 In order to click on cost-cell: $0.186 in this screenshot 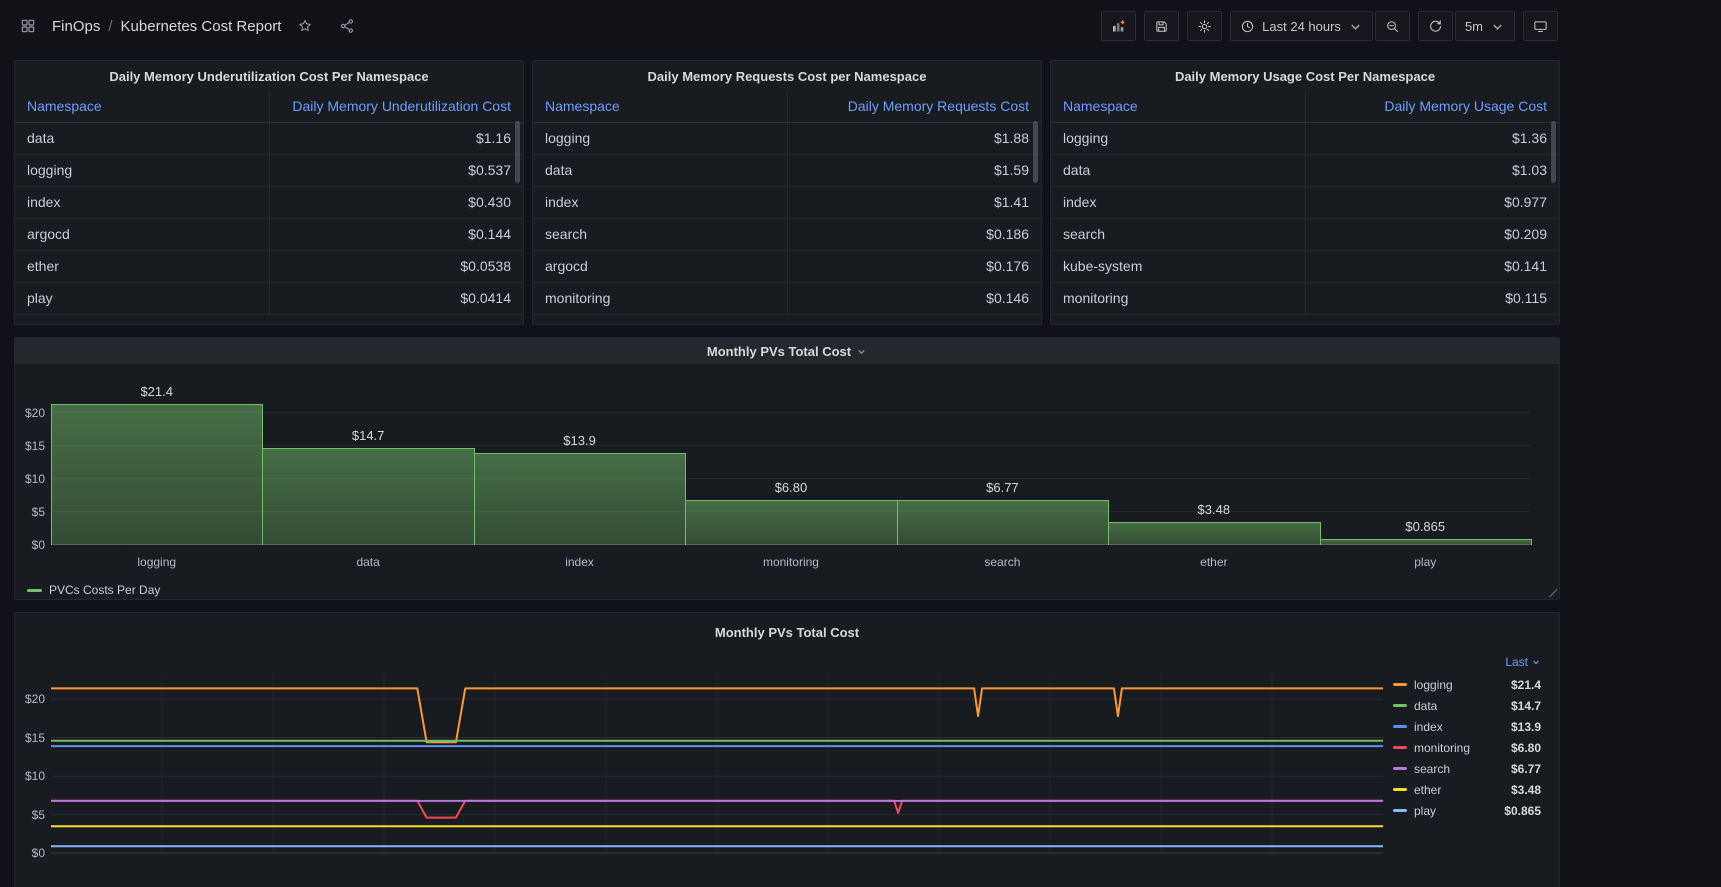, I will do `click(914, 234)`.